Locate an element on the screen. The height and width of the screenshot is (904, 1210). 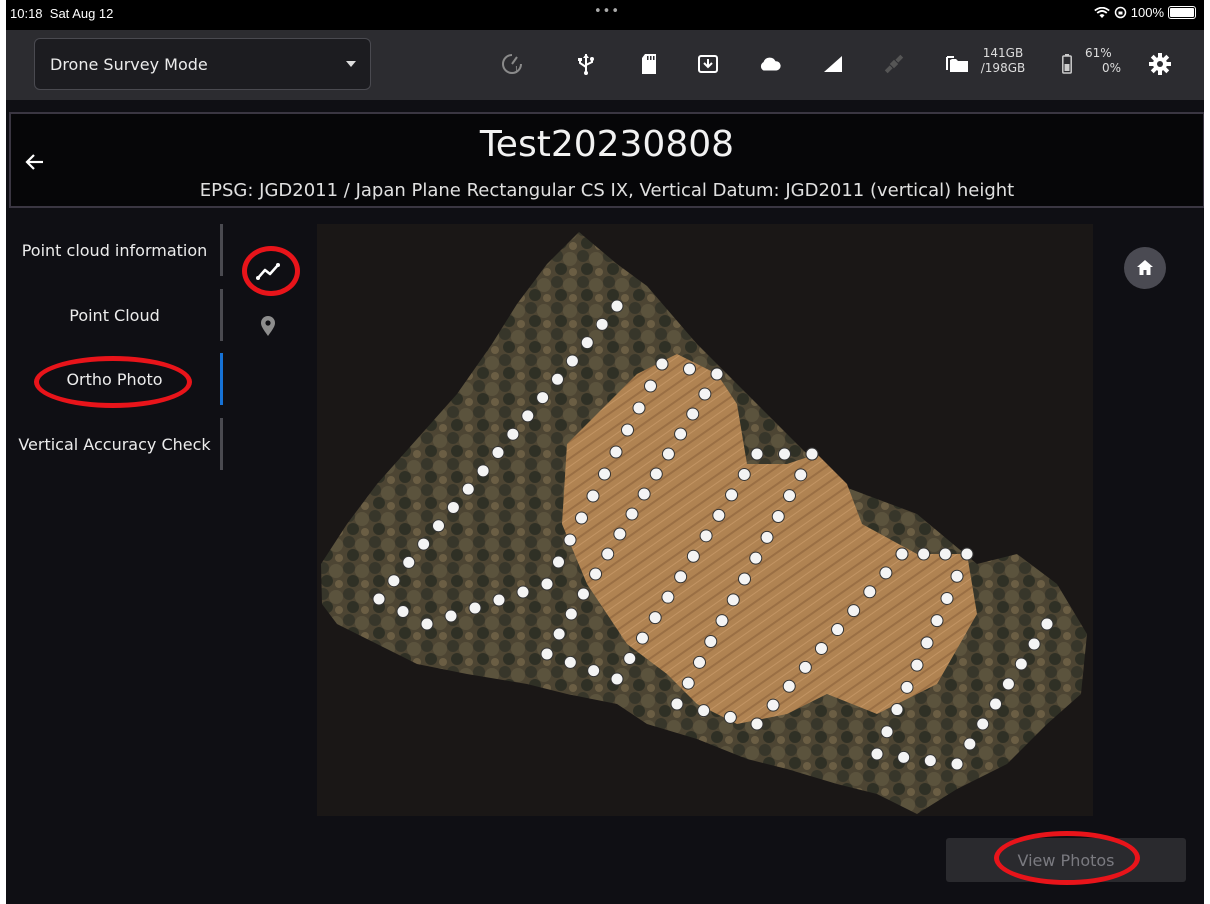
home-button is located at coordinates (1145, 268).